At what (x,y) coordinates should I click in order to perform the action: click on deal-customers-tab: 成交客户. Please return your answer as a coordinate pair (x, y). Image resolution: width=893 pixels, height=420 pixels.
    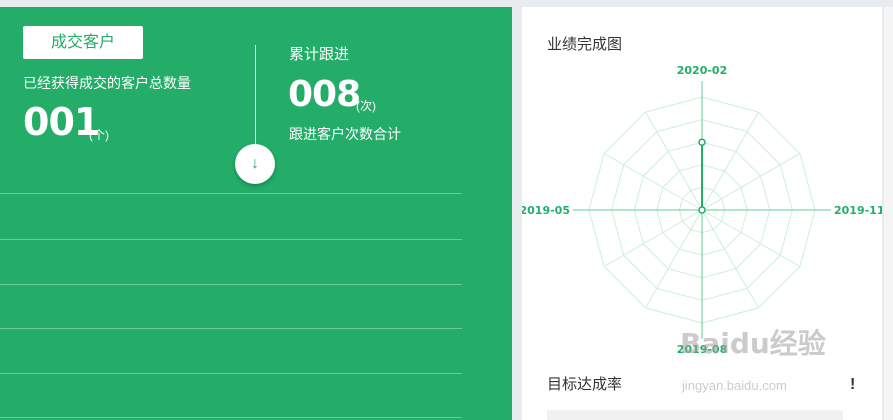
    Looking at the image, I should click on (83, 42).